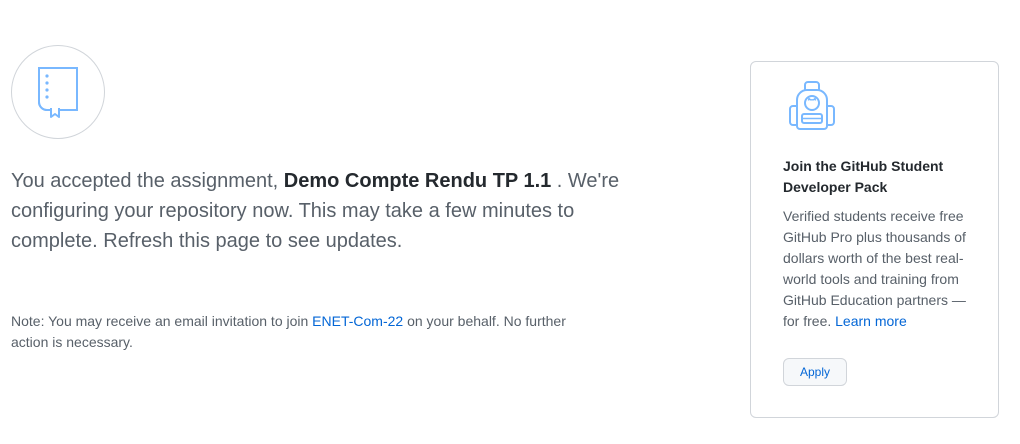 Image resolution: width=1020 pixels, height=444 pixels. I want to click on organization-link: ENET-Com-22, so click(357, 321).